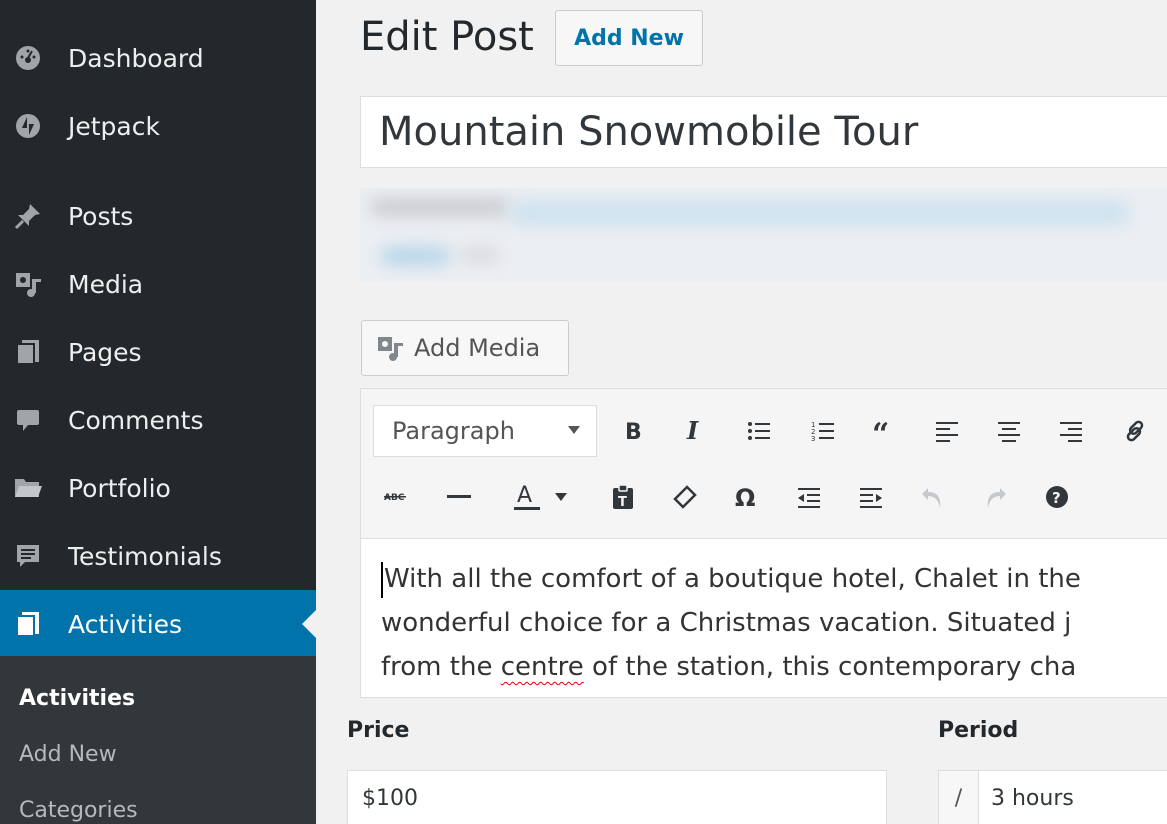 This screenshot has height=824, width=1167. I want to click on submenu-item-add-new: Add New, so click(68, 754).